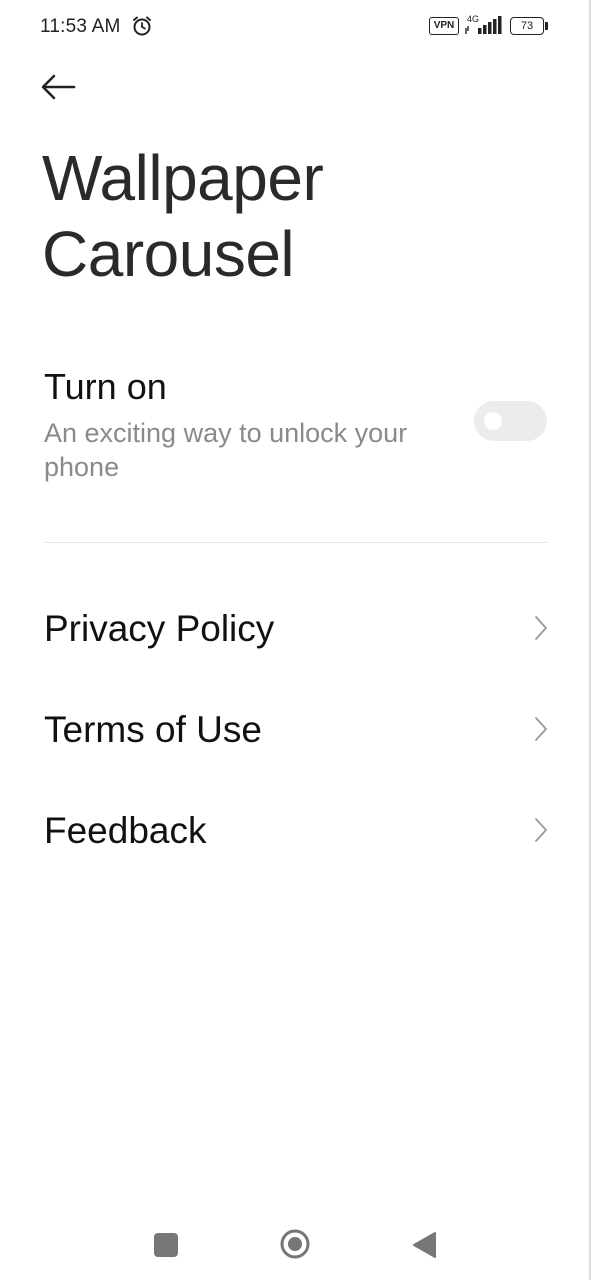  What do you see at coordinates (166, 1245) in the screenshot?
I see `recents-square-icon` at bounding box center [166, 1245].